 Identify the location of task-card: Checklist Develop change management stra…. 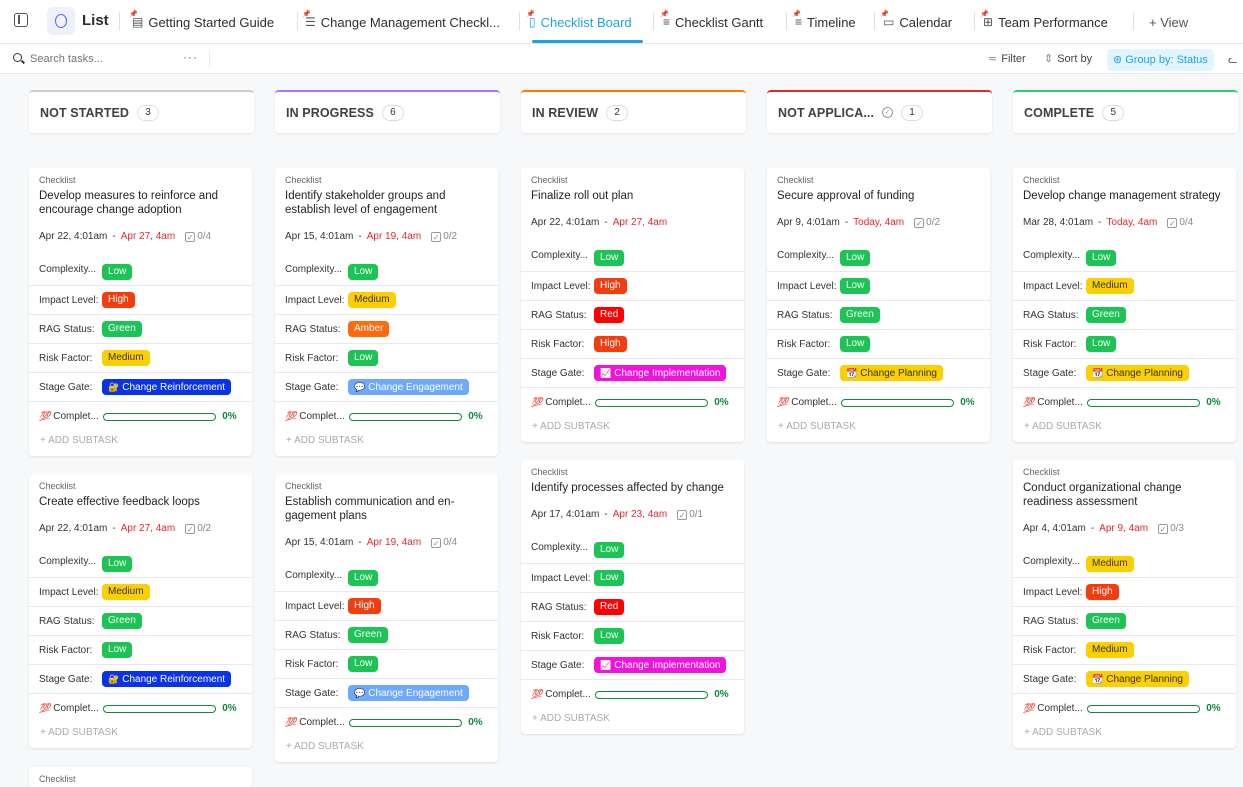
(1124, 305).